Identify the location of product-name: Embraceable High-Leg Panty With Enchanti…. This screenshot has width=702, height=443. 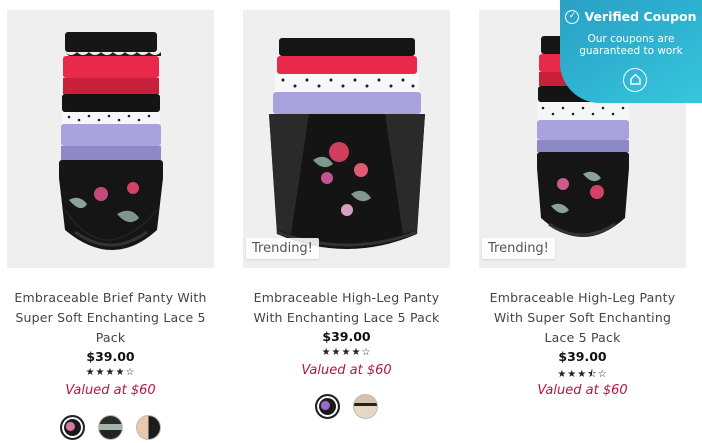
(346, 308).